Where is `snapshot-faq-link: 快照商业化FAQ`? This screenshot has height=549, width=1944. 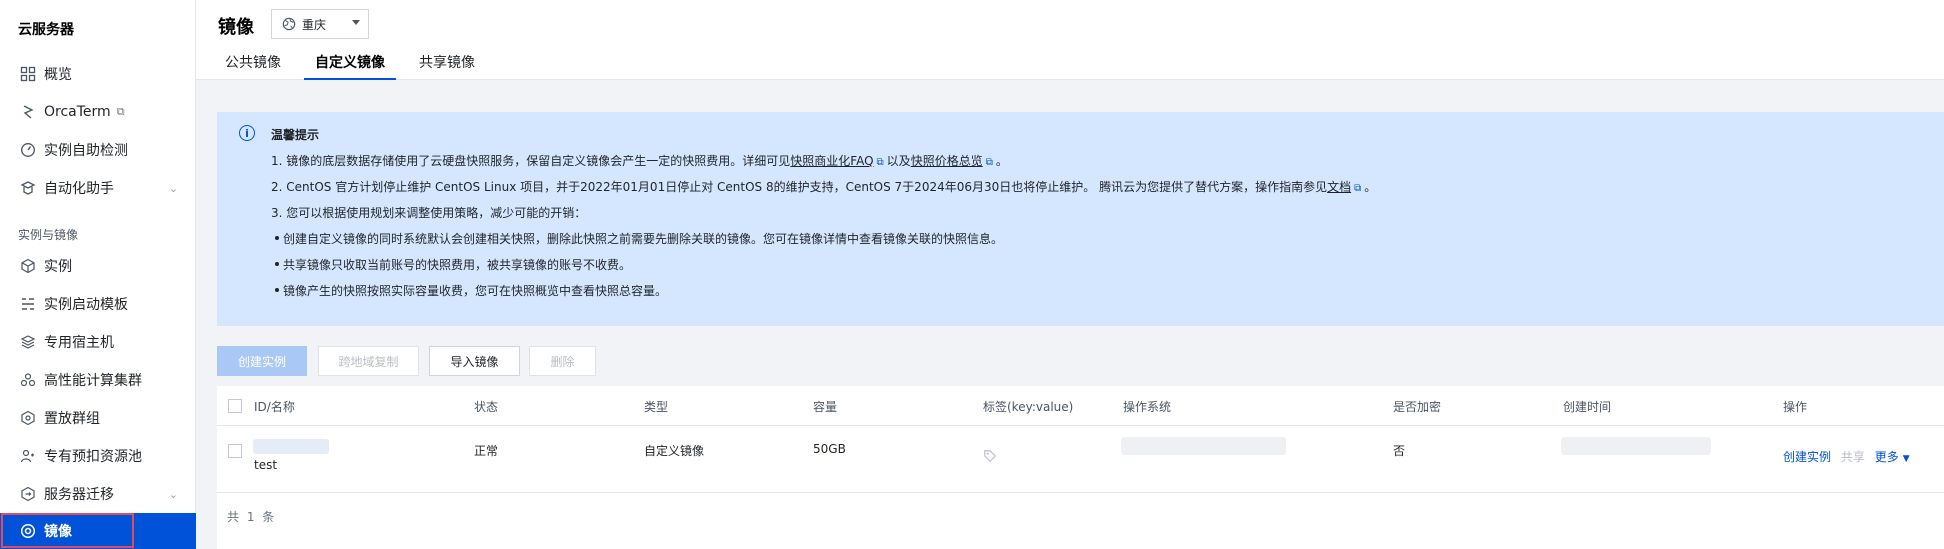 snapshot-faq-link: 快照商业化FAQ is located at coordinates (831, 161).